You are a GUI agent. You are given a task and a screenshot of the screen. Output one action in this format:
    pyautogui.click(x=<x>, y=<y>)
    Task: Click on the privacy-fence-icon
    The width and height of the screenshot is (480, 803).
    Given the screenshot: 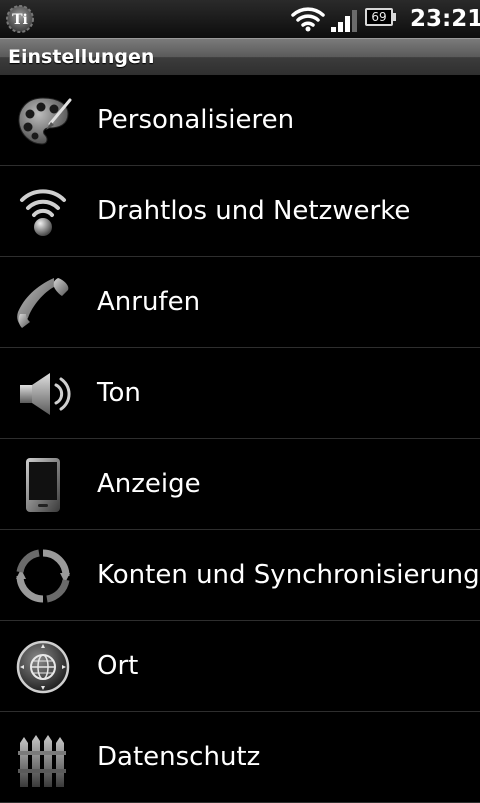 What is the action you would take?
    pyautogui.click(x=42, y=761)
    